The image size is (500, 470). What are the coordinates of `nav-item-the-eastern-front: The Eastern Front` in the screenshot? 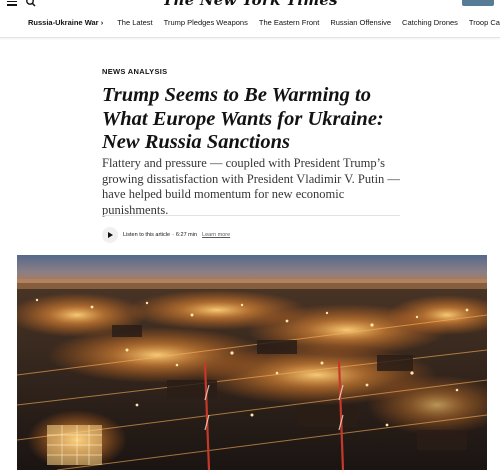 It's located at (289, 22).